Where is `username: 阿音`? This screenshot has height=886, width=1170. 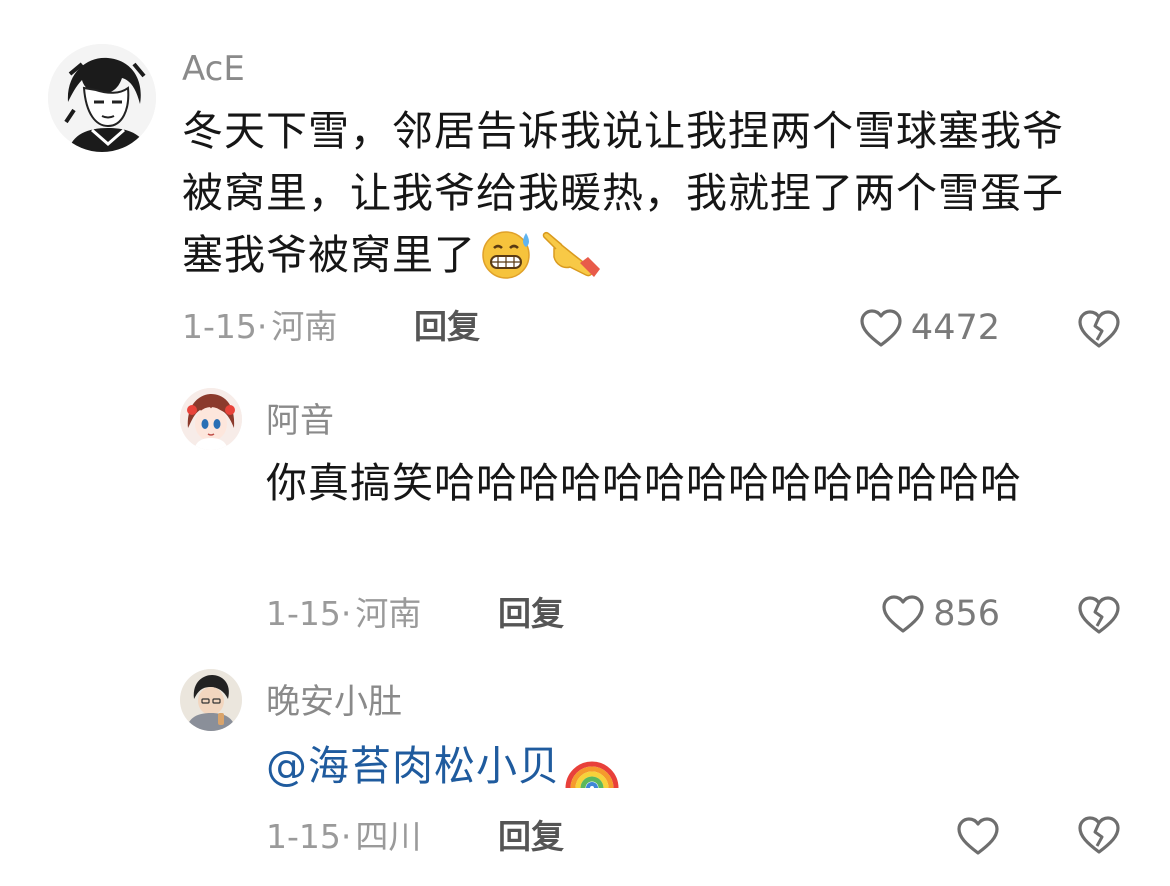 username: 阿音 is located at coordinates (300, 421).